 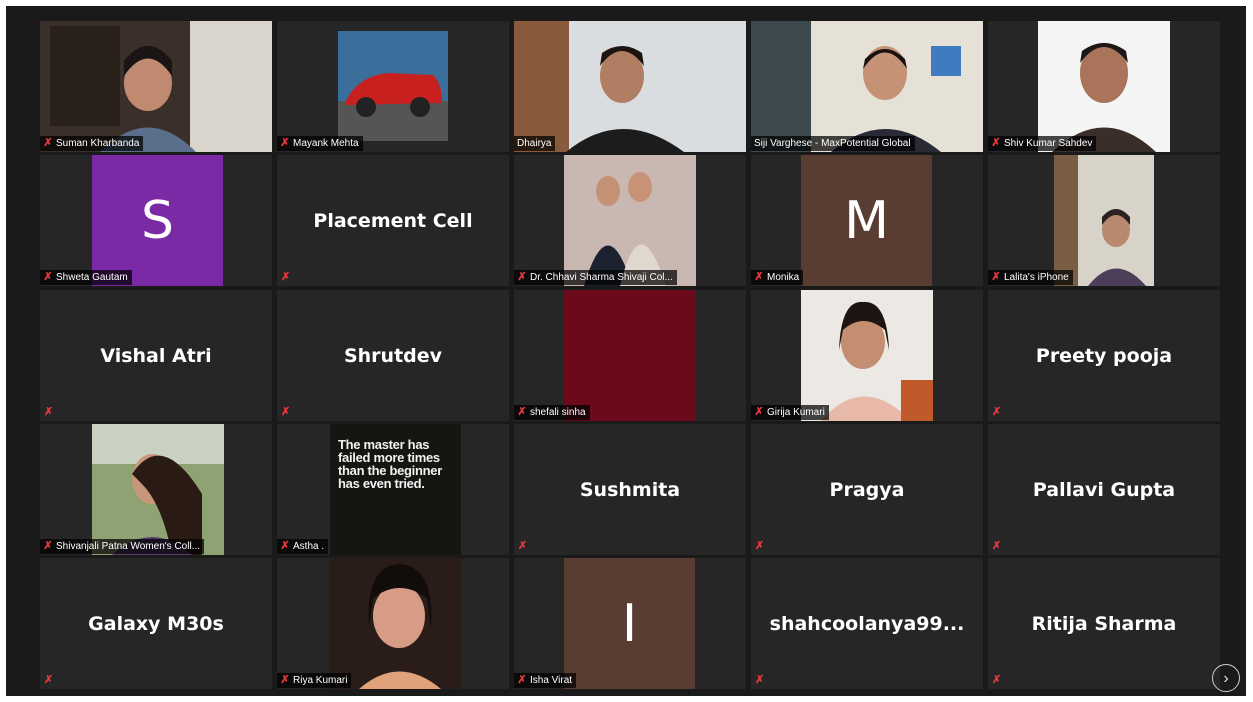 I want to click on participant-name-label: ✗ Isha Virat, so click(x=545, y=680).